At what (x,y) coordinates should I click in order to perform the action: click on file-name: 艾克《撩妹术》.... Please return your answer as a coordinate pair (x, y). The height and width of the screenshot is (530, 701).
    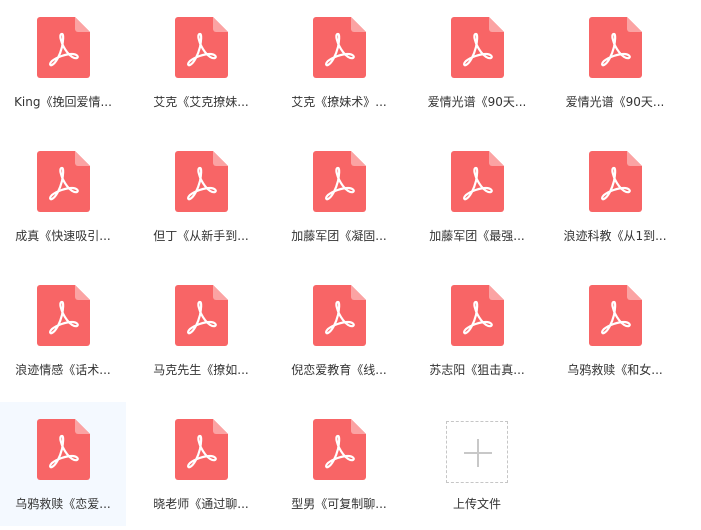
    Looking at the image, I should click on (339, 102).